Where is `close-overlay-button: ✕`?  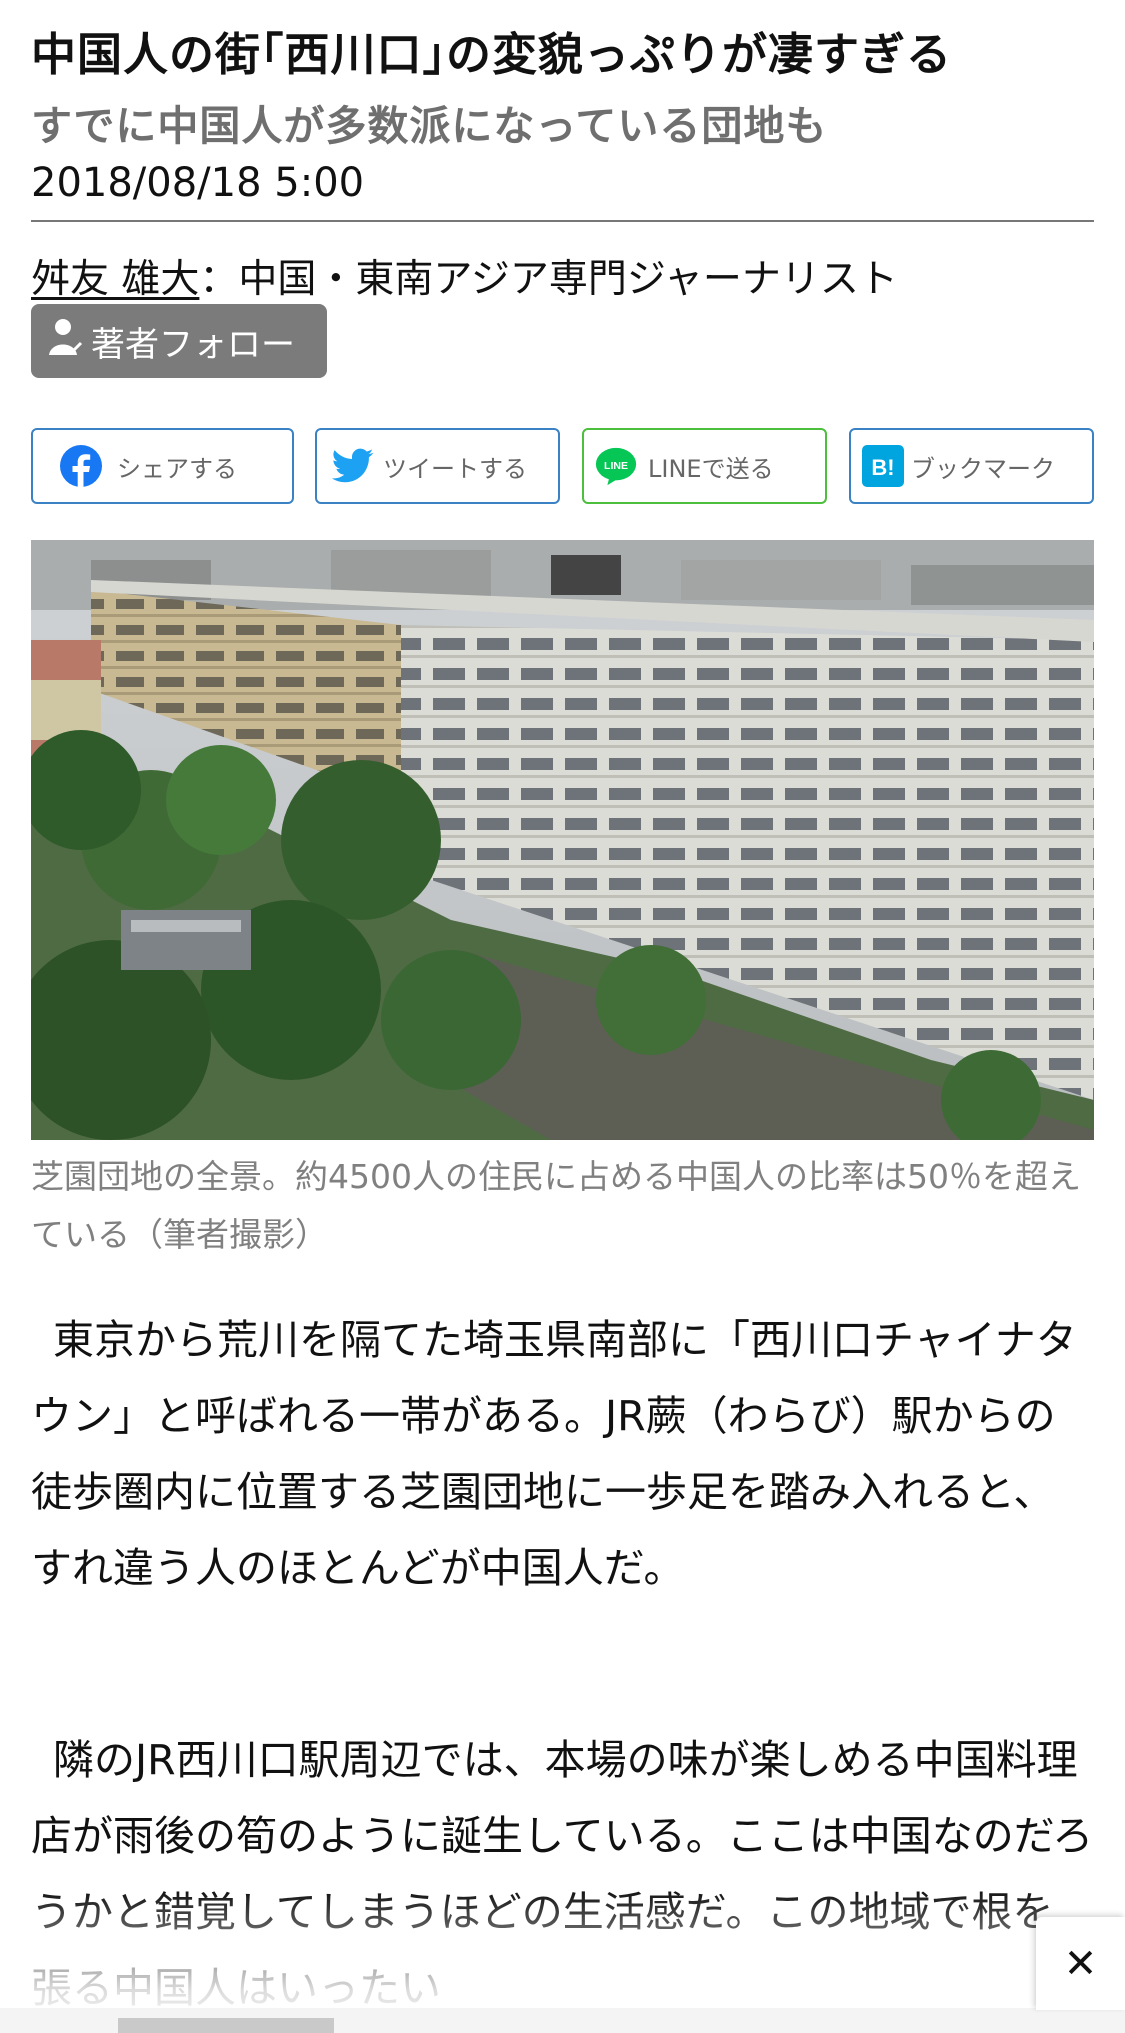 close-overlay-button: ✕ is located at coordinates (1080, 1963).